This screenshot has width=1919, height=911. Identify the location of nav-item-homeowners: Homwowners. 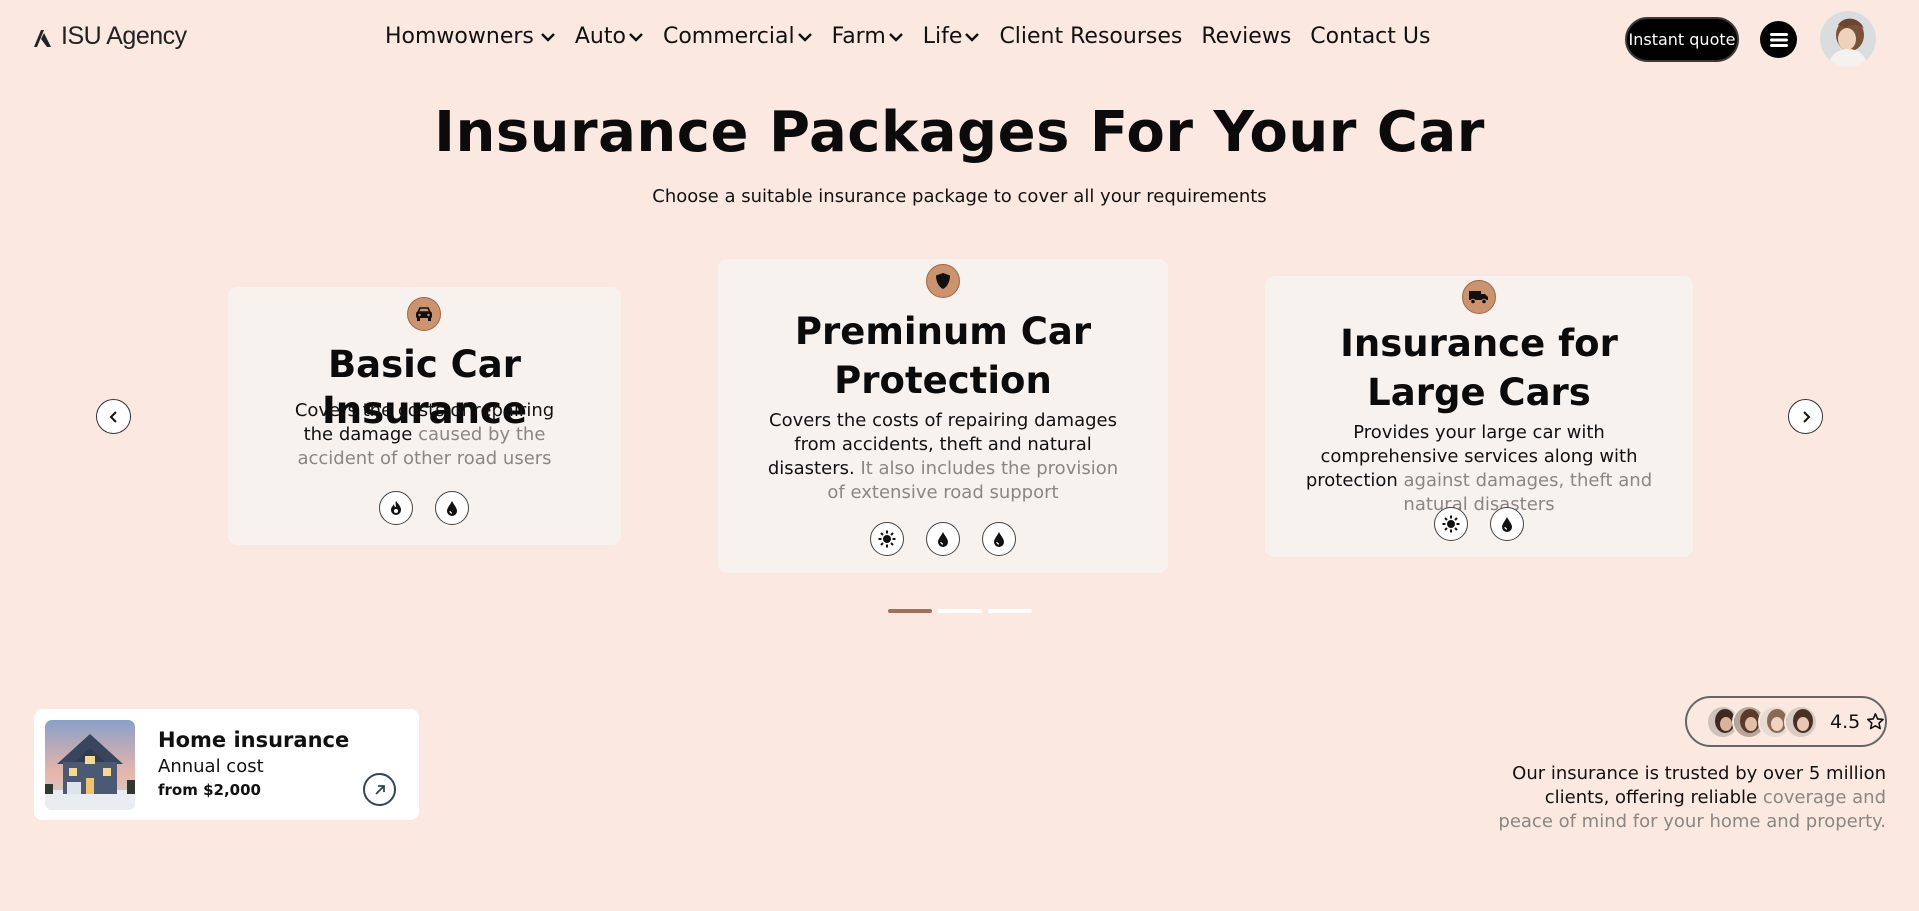
(470, 36).